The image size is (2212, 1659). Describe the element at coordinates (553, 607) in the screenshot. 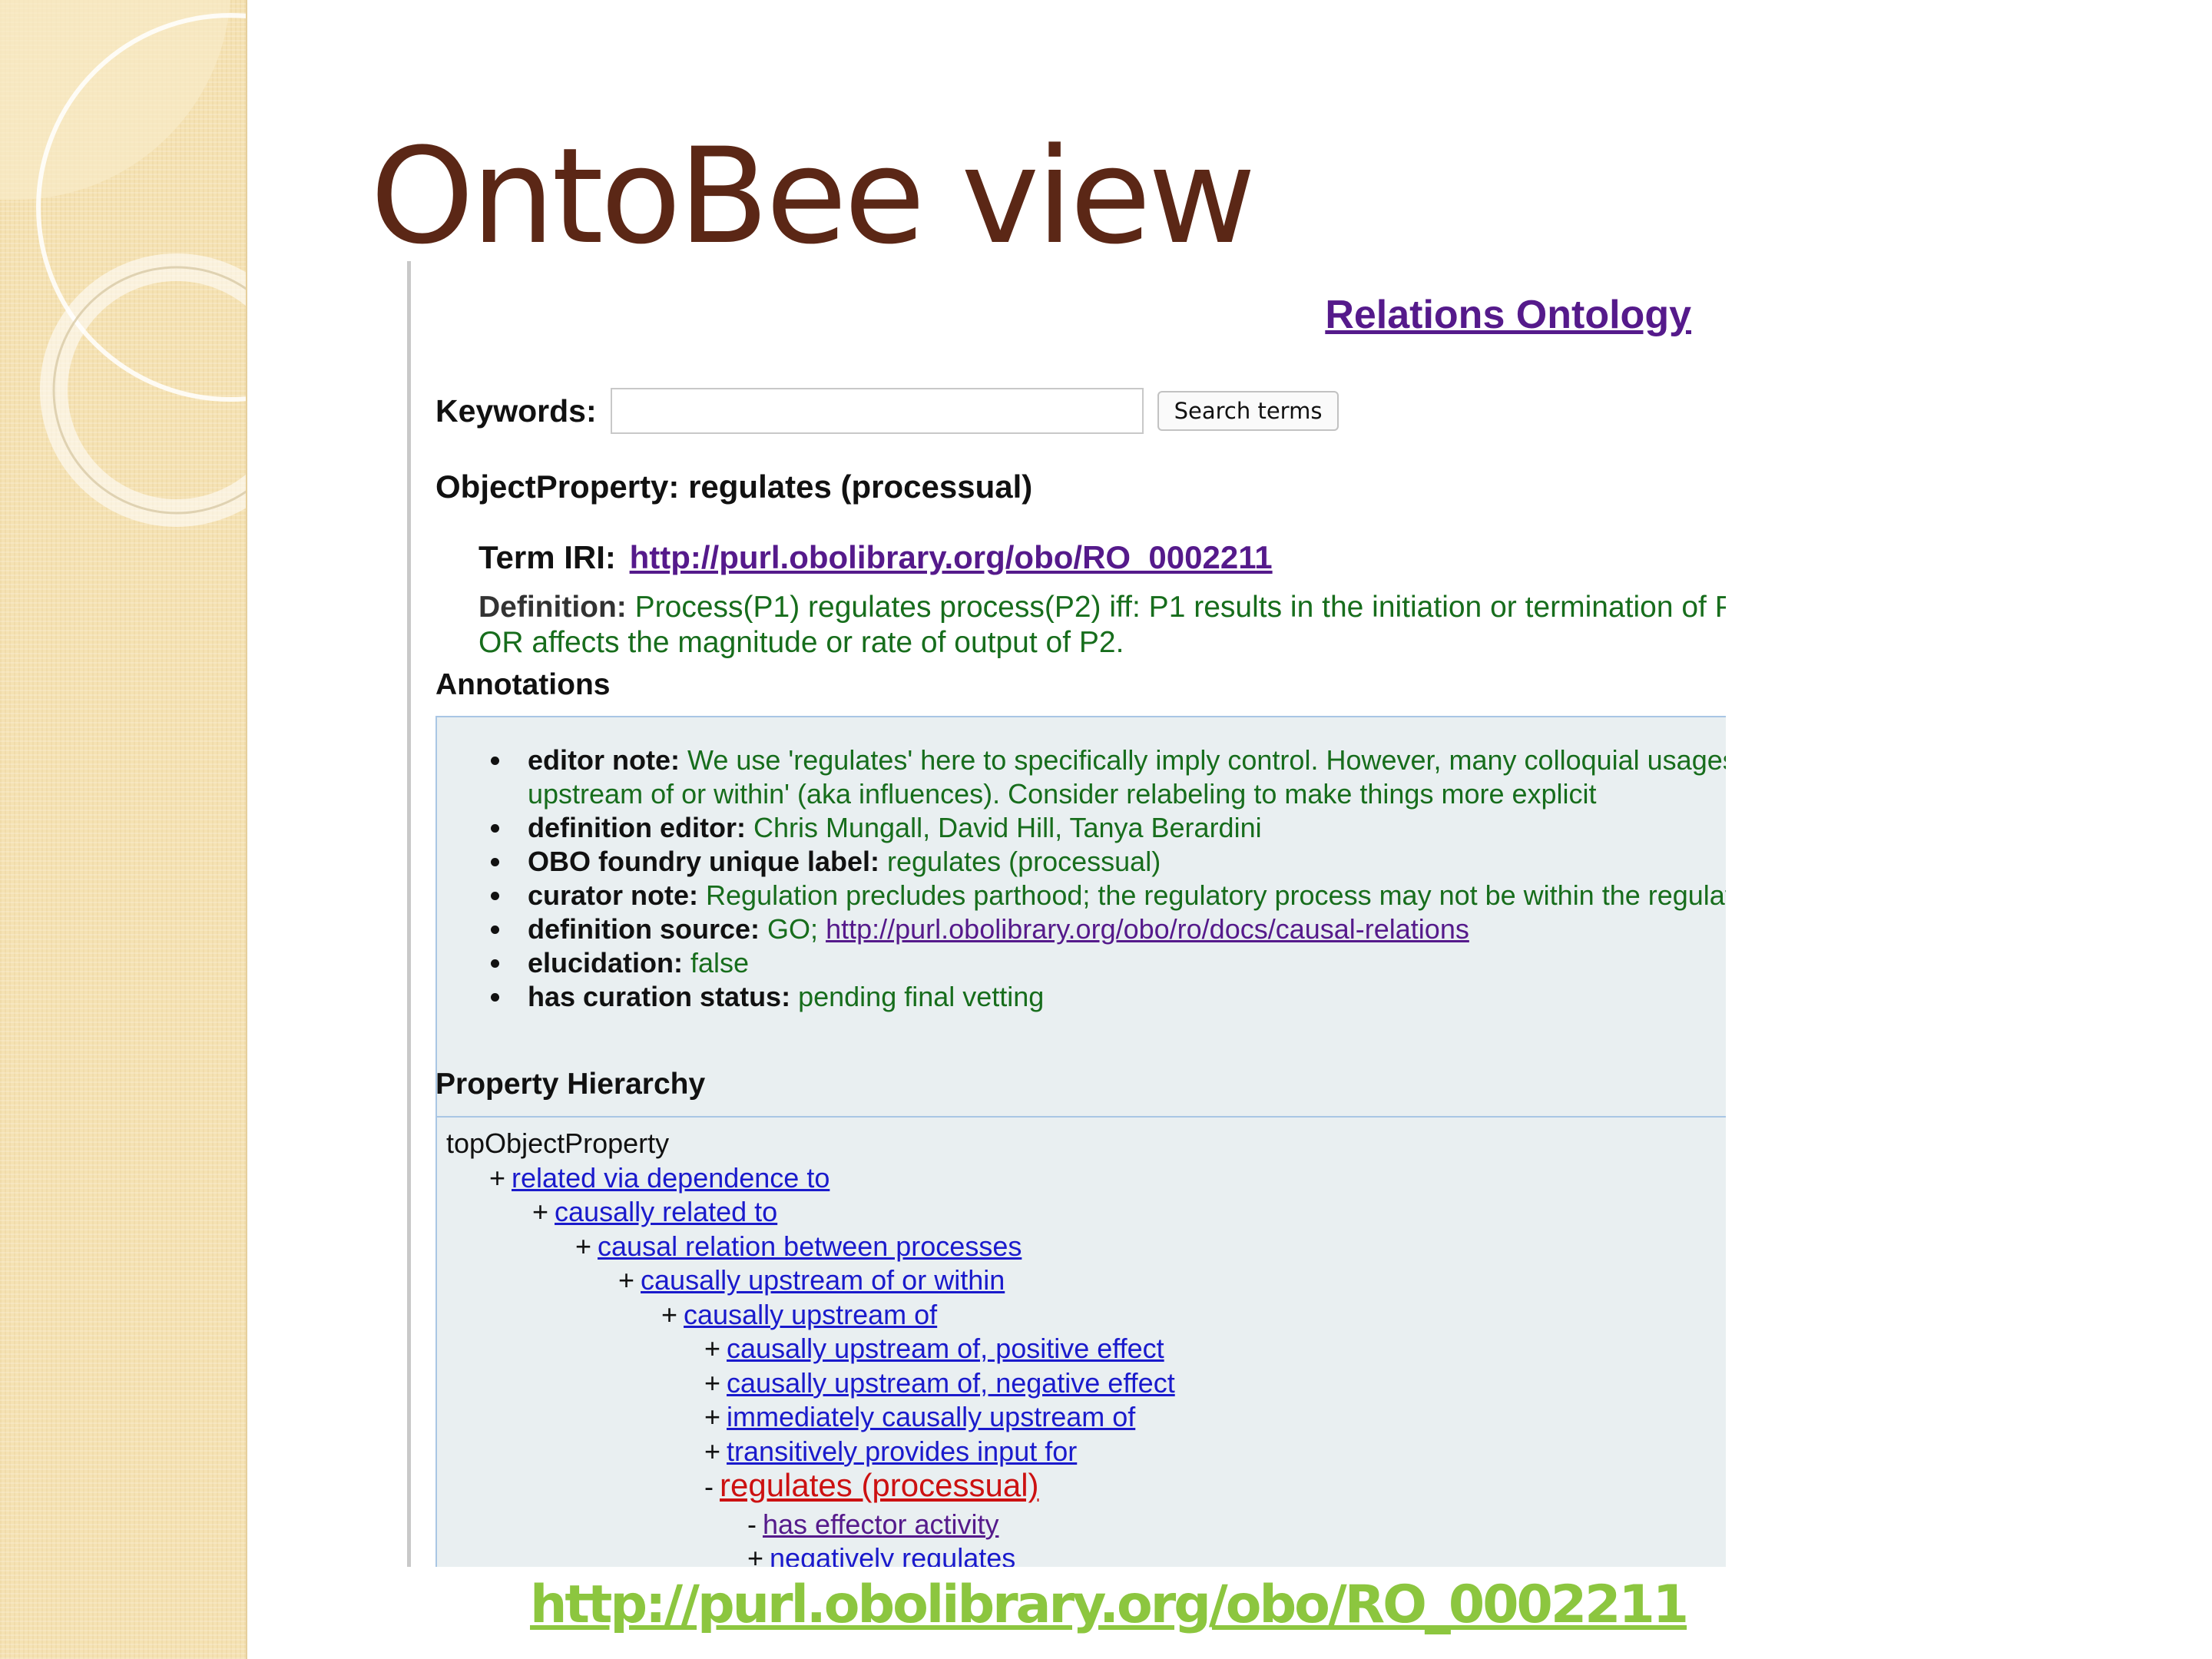

I see `definition-label: Definition:` at that location.